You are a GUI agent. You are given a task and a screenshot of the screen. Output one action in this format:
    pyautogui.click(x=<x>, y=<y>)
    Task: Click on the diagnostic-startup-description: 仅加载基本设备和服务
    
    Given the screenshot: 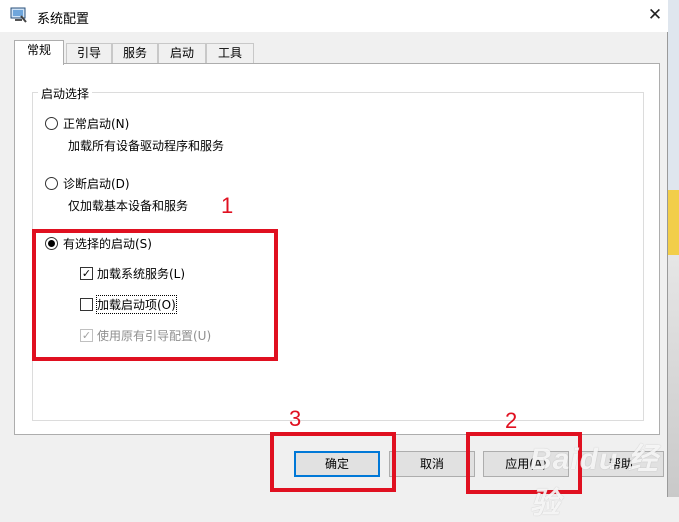 What is the action you would take?
    pyautogui.click(x=128, y=206)
    